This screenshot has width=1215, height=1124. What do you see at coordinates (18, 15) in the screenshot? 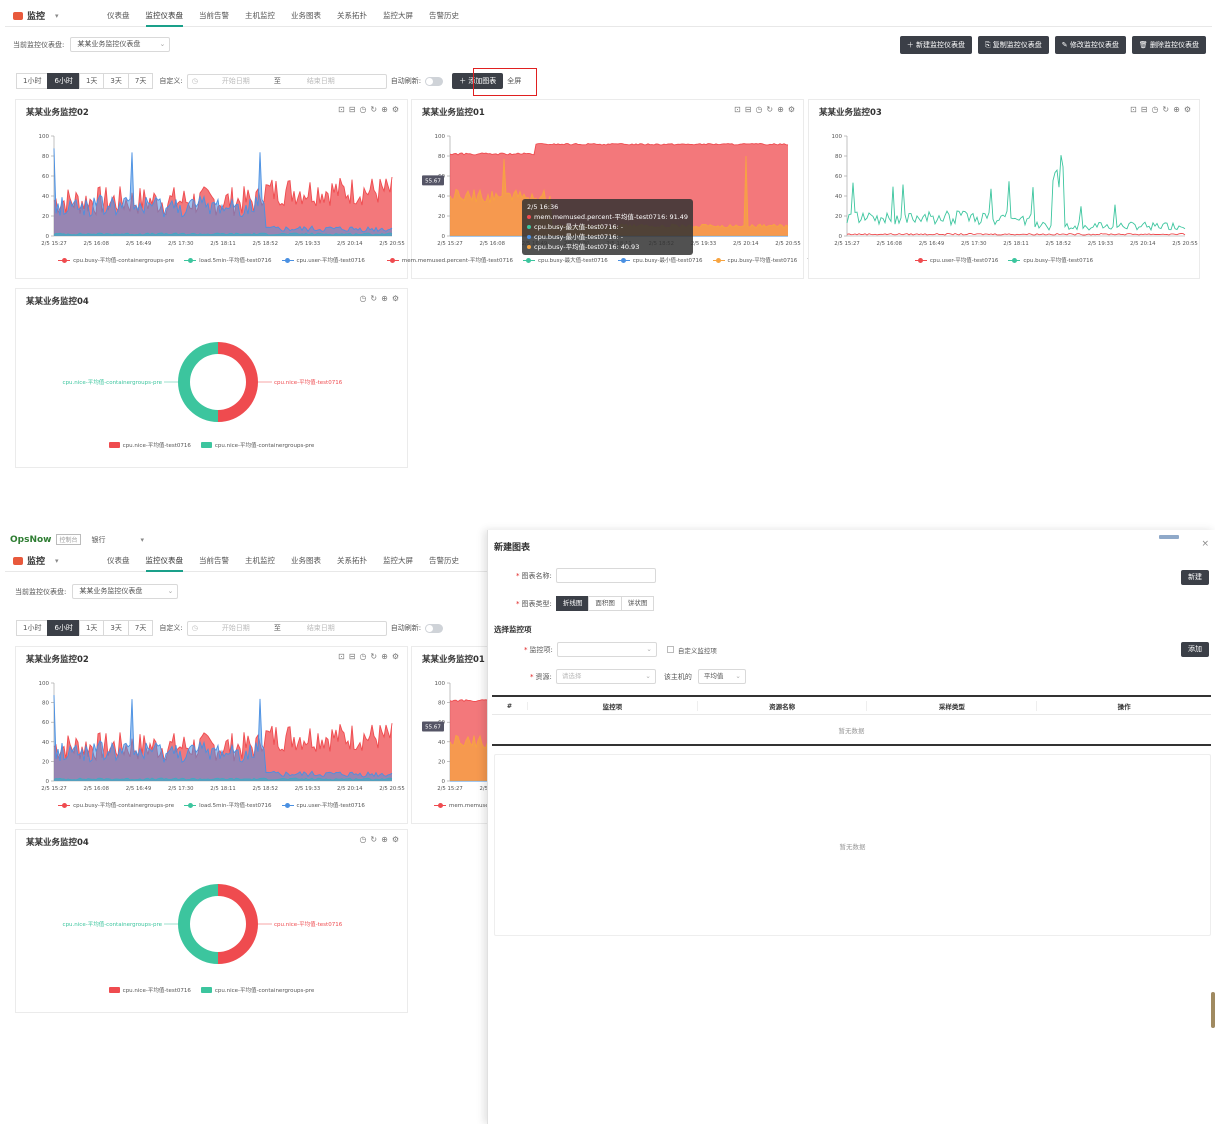
I see `monitor-logo-icon` at bounding box center [18, 15].